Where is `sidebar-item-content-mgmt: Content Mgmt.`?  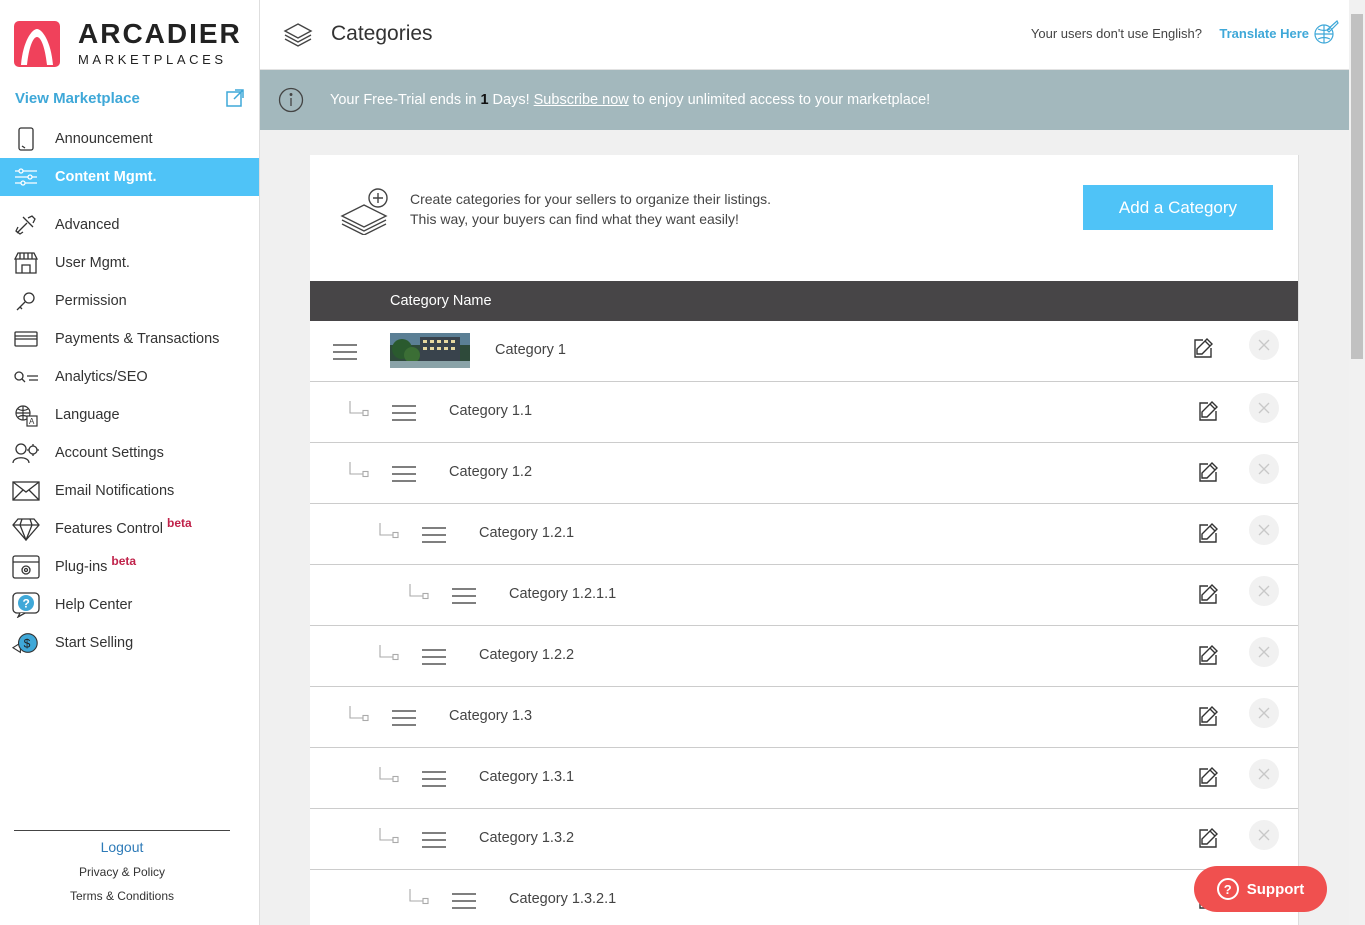 sidebar-item-content-mgmt: Content Mgmt. is located at coordinates (129, 177).